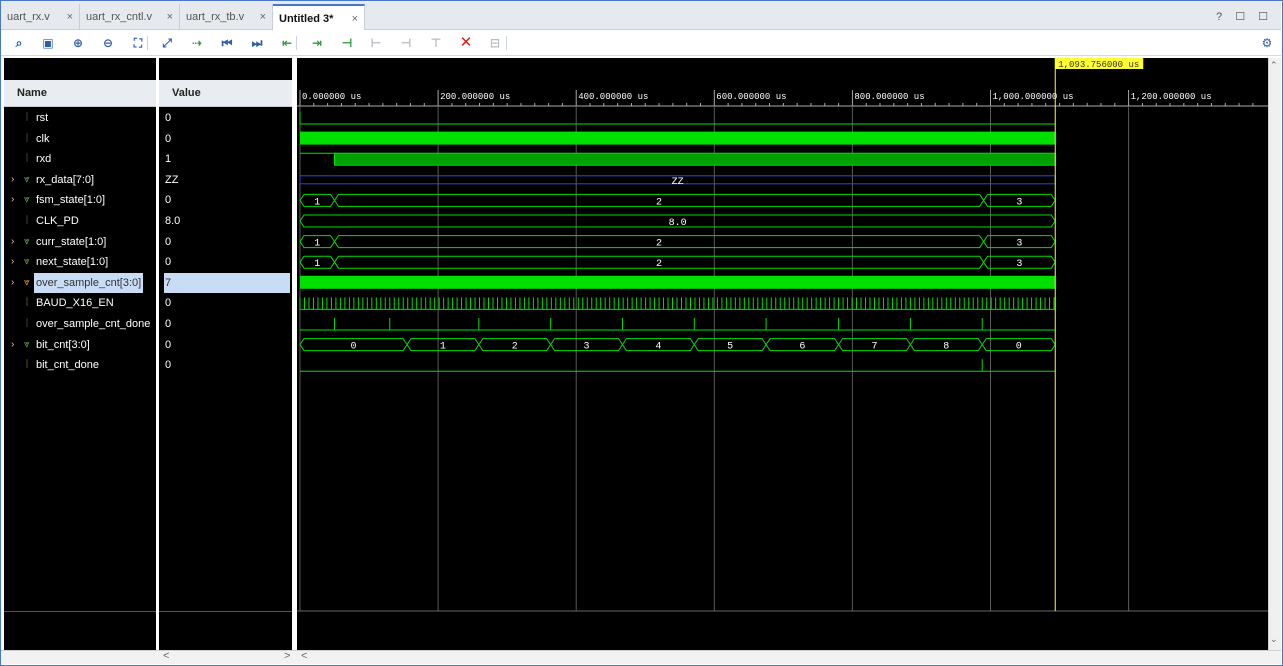 Image resolution: width=1283 pixels, height=666 pixels. I want to click on next-state-waveform-label: 3, so click(1019, 264).